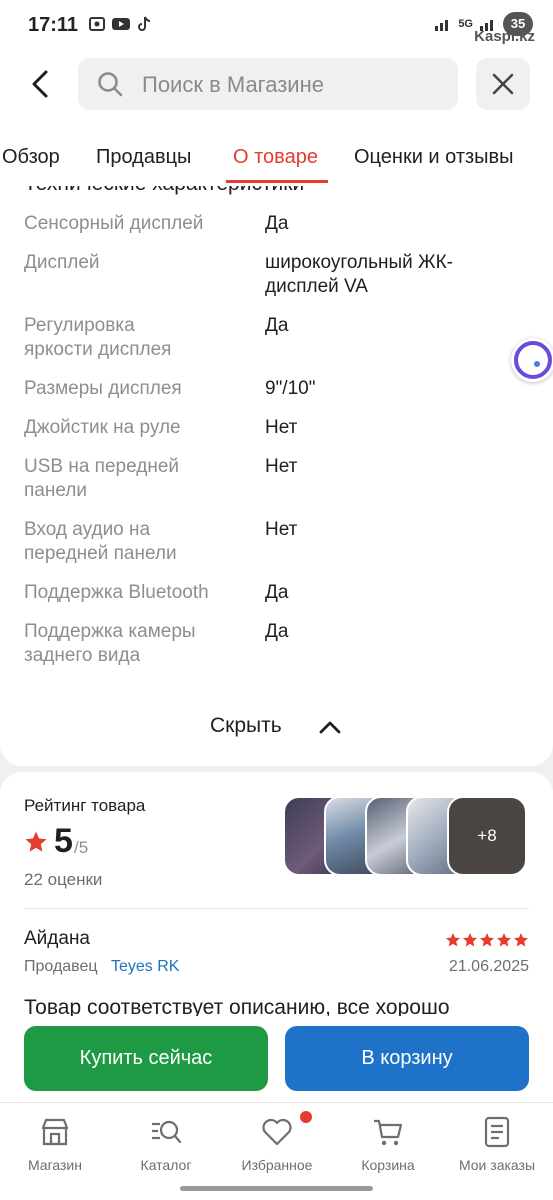 The image size is (553, 1200). Describe the element at coordinates (465, 24) in the screenshot. I see `network-label: 5G` at that location.